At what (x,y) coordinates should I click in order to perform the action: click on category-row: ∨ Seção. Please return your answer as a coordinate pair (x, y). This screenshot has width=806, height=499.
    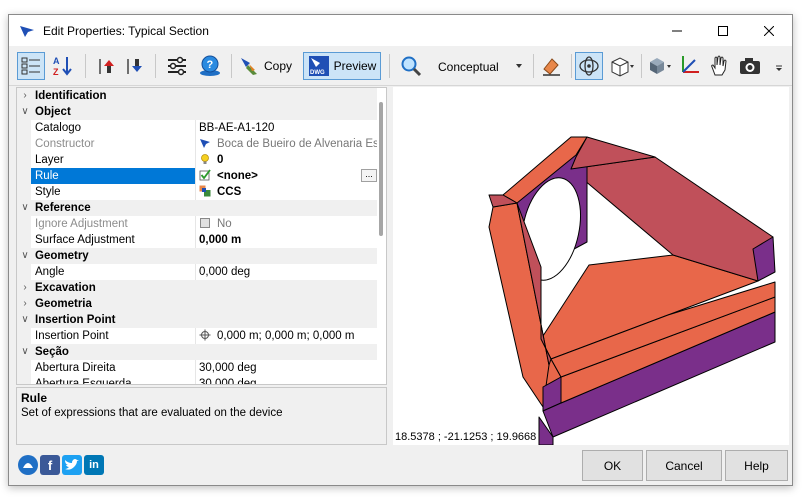
    Looking at the image, I should click on (198, 352).